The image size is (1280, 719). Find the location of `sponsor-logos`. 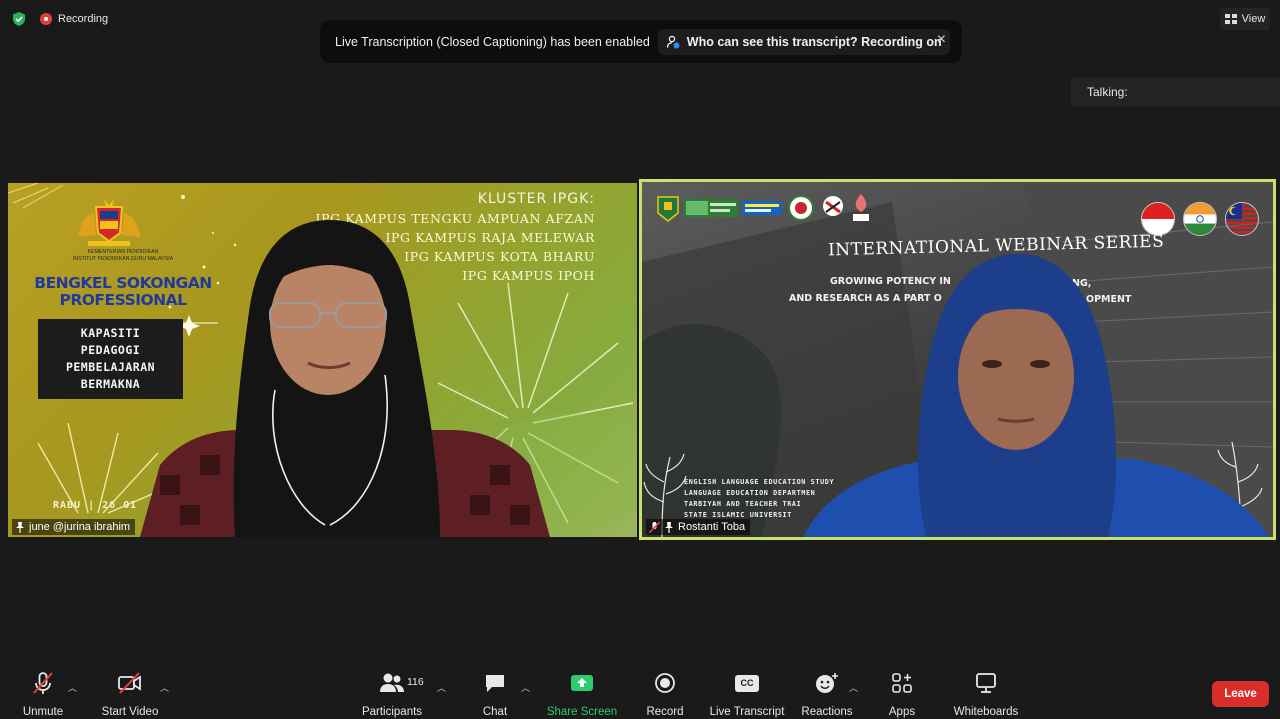

sponsor-logos is located at coordinates (764, 208).